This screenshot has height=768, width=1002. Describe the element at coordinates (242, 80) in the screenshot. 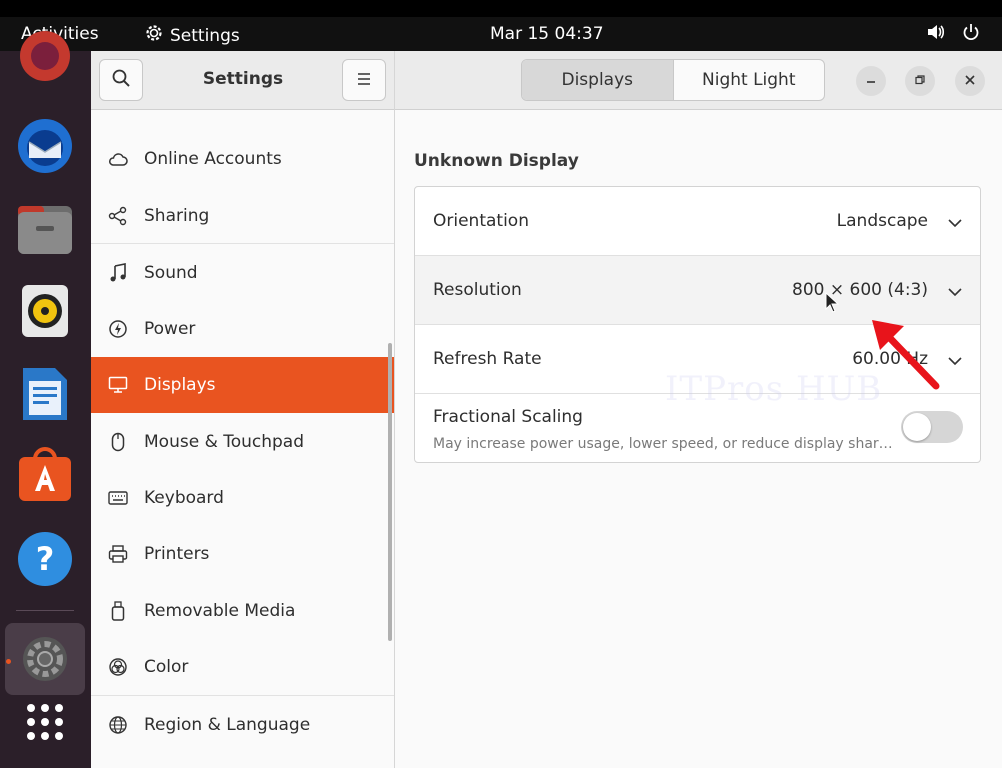

I see `sidebar-header: Settings` at that location.